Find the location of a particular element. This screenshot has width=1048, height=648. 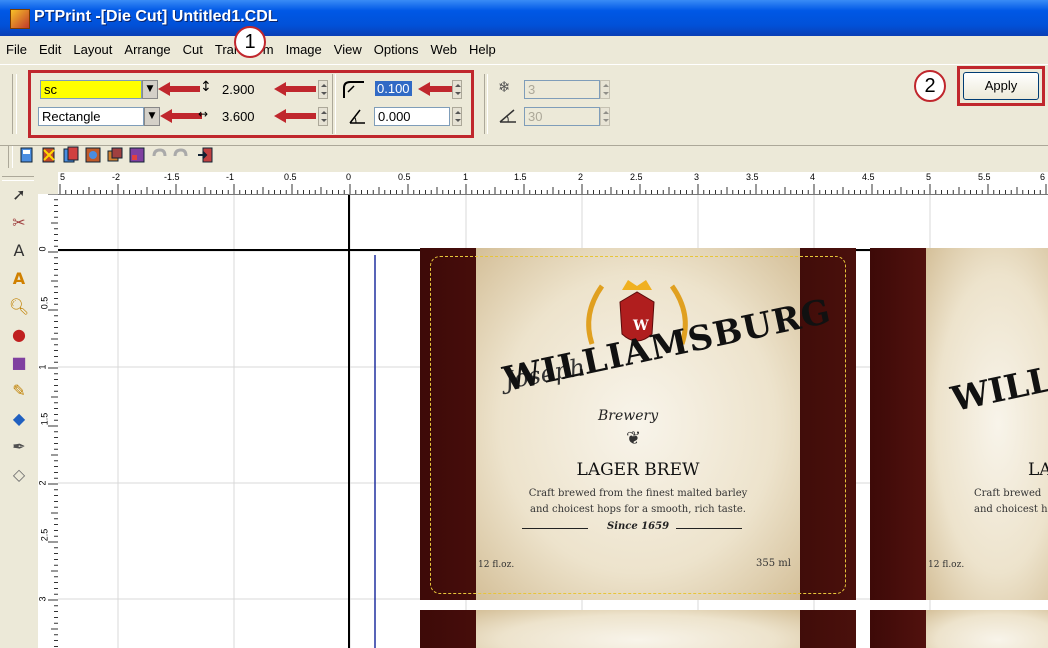

vertical-ruler: 0 0.5 1 1.5 2 2.5 3 is located at coordinates (48, 421).